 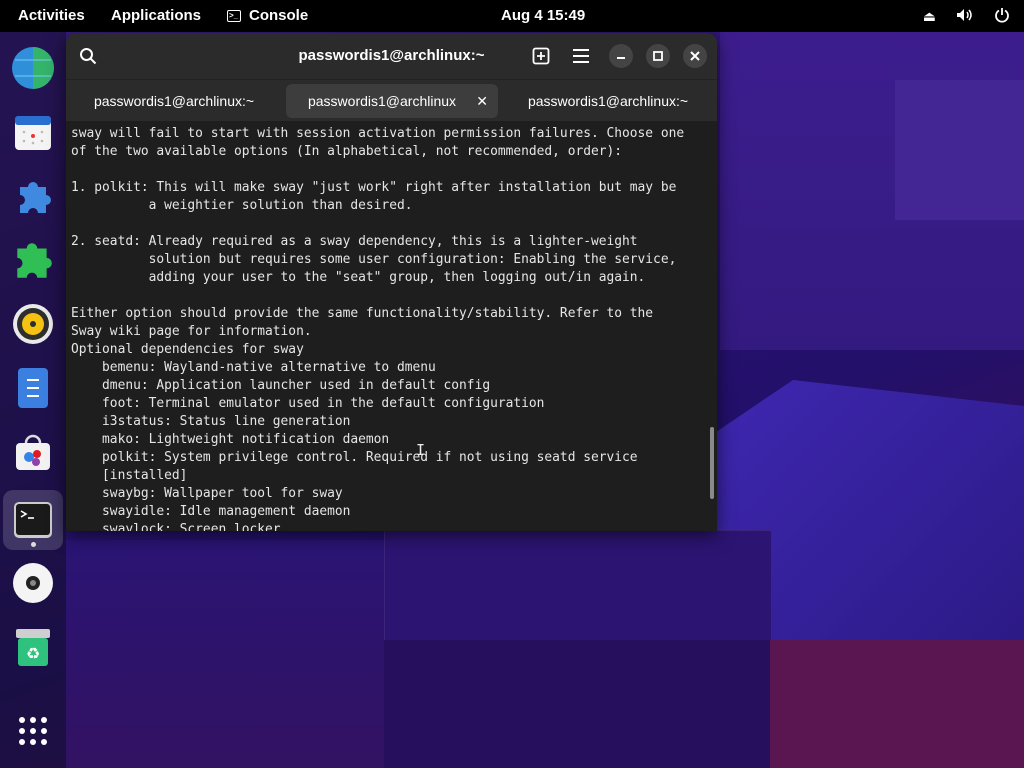 I want to click on text-cursor-icon: I, so click(x=421, y=450).